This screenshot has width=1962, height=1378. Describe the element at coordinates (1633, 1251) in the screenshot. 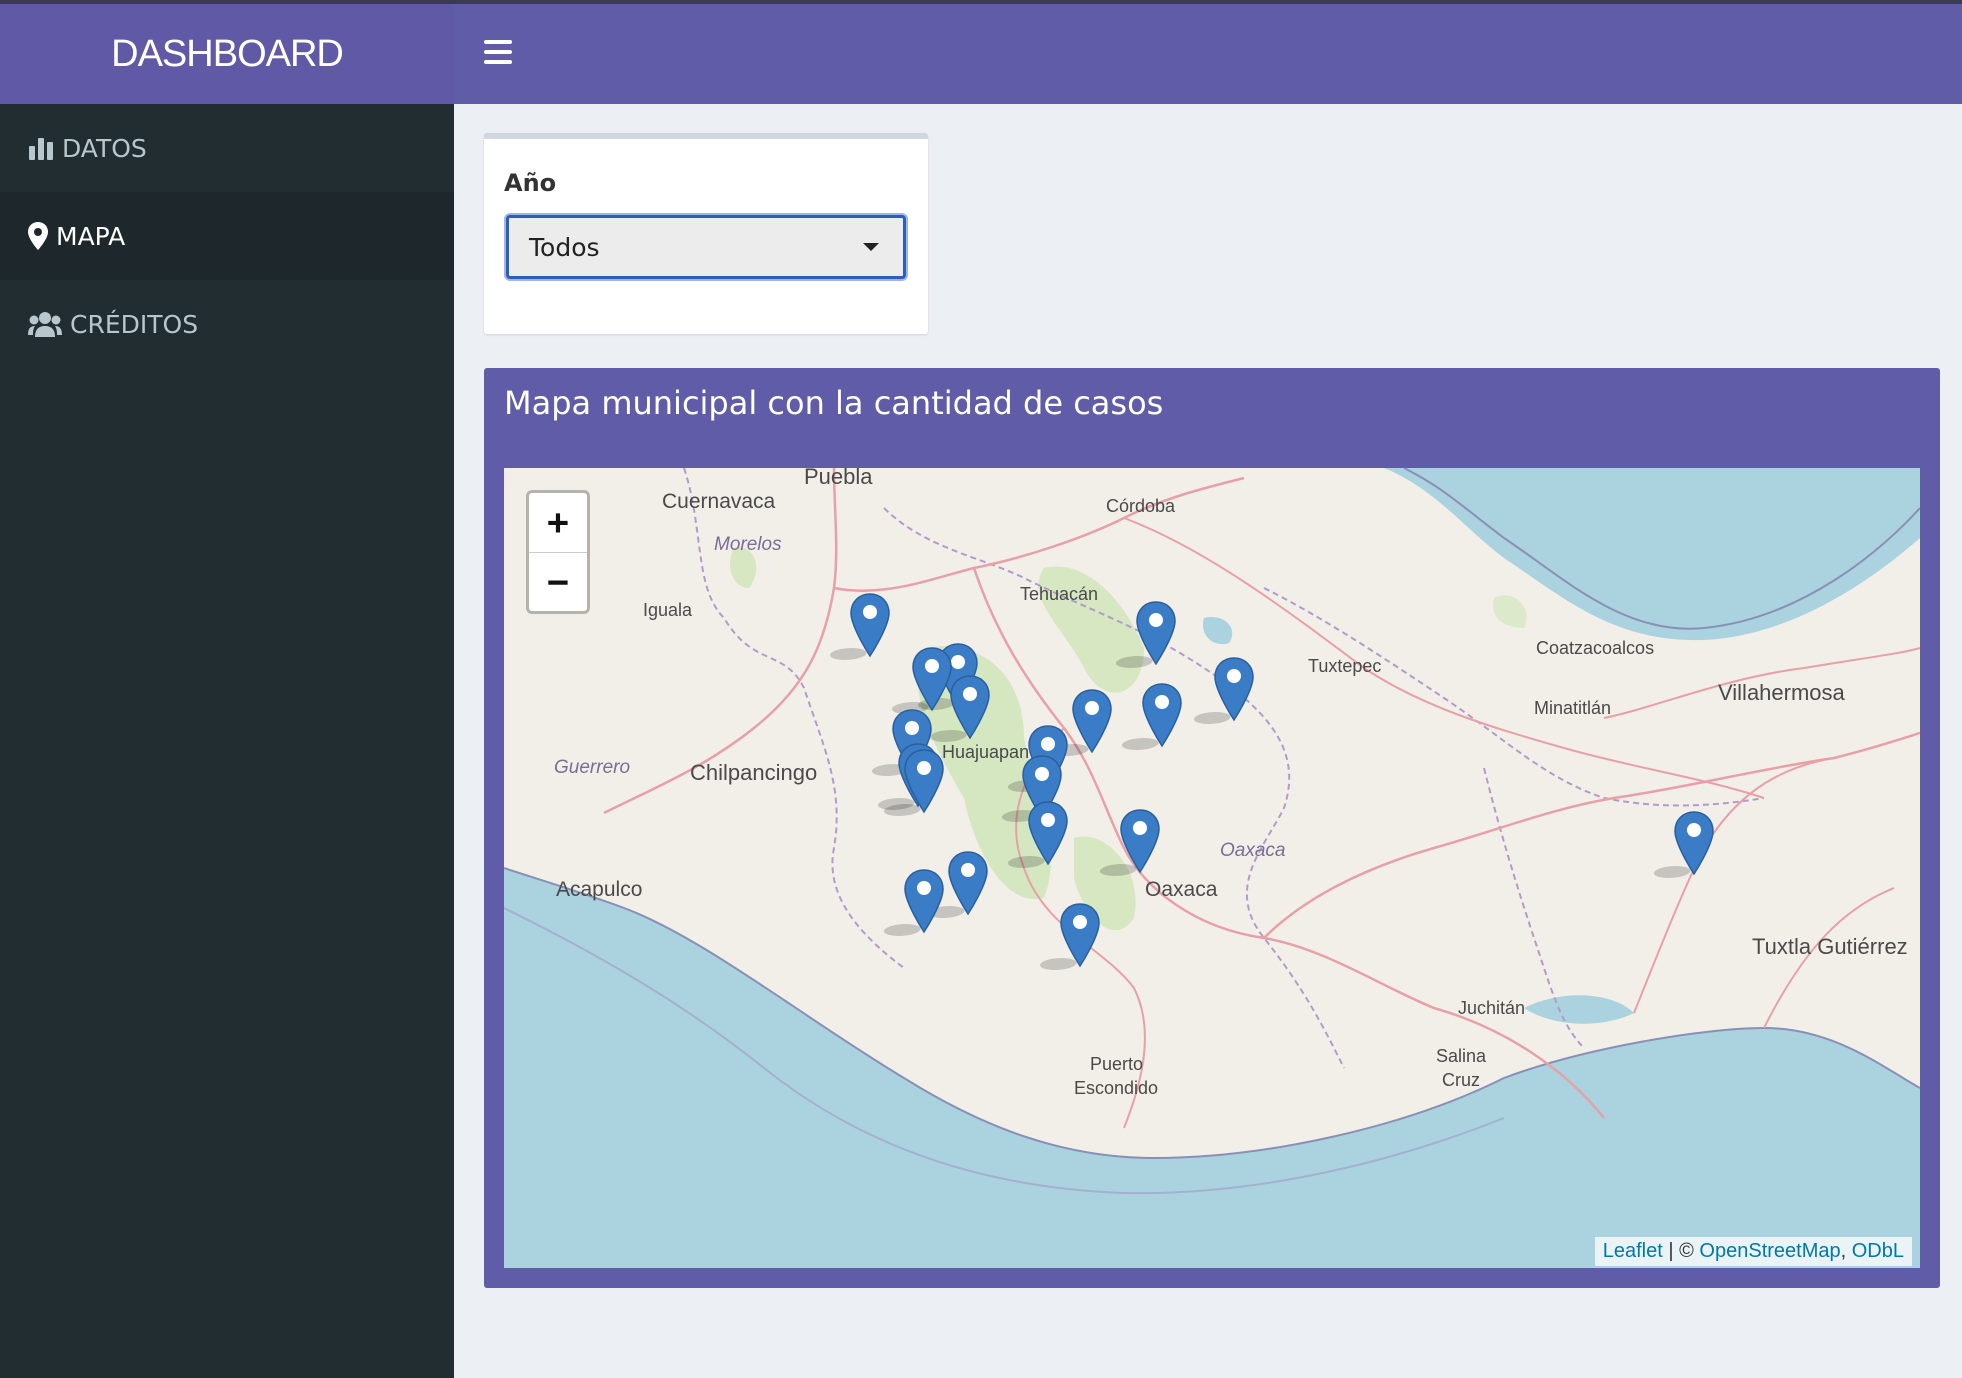

I see `leaflet-link: Leaflet` at that location.